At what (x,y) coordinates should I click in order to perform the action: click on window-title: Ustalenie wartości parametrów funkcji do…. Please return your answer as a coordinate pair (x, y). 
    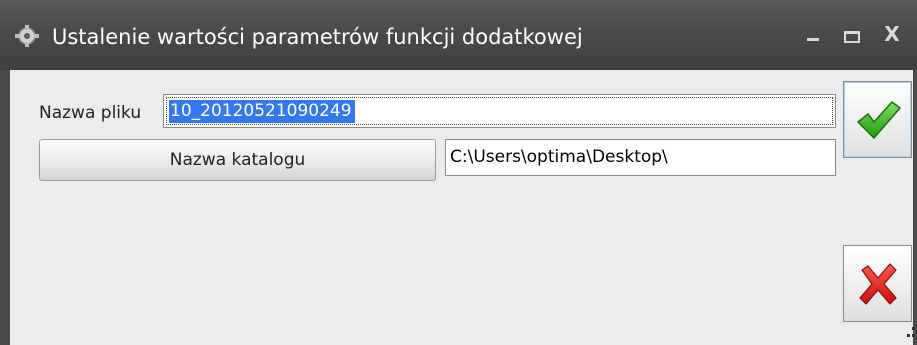
    Looking at the image, I should click on (317, 37).